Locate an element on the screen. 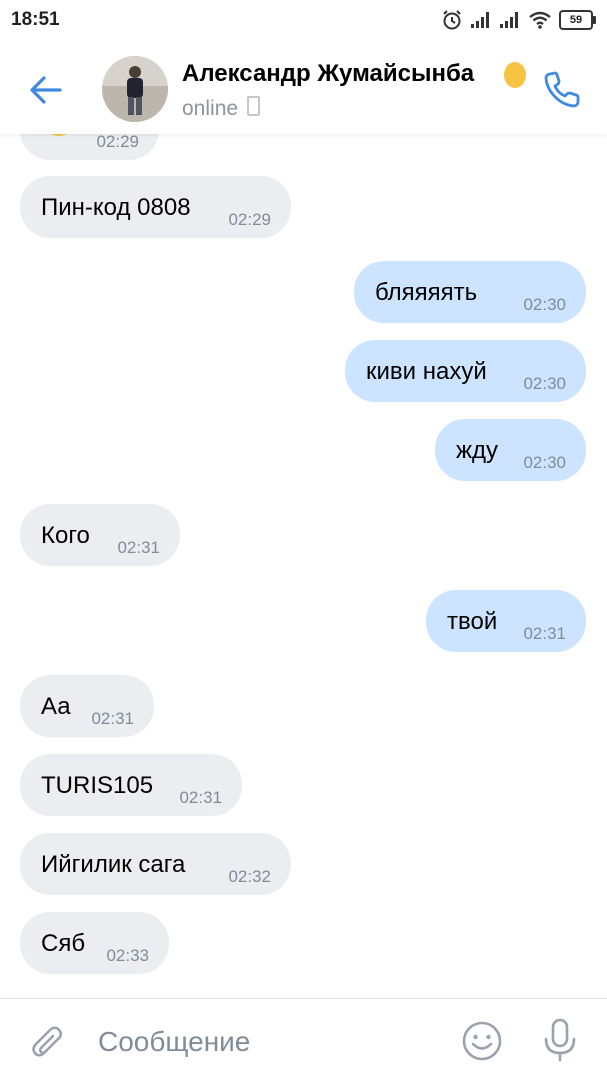  call-button is located at coordinates (563, 89).